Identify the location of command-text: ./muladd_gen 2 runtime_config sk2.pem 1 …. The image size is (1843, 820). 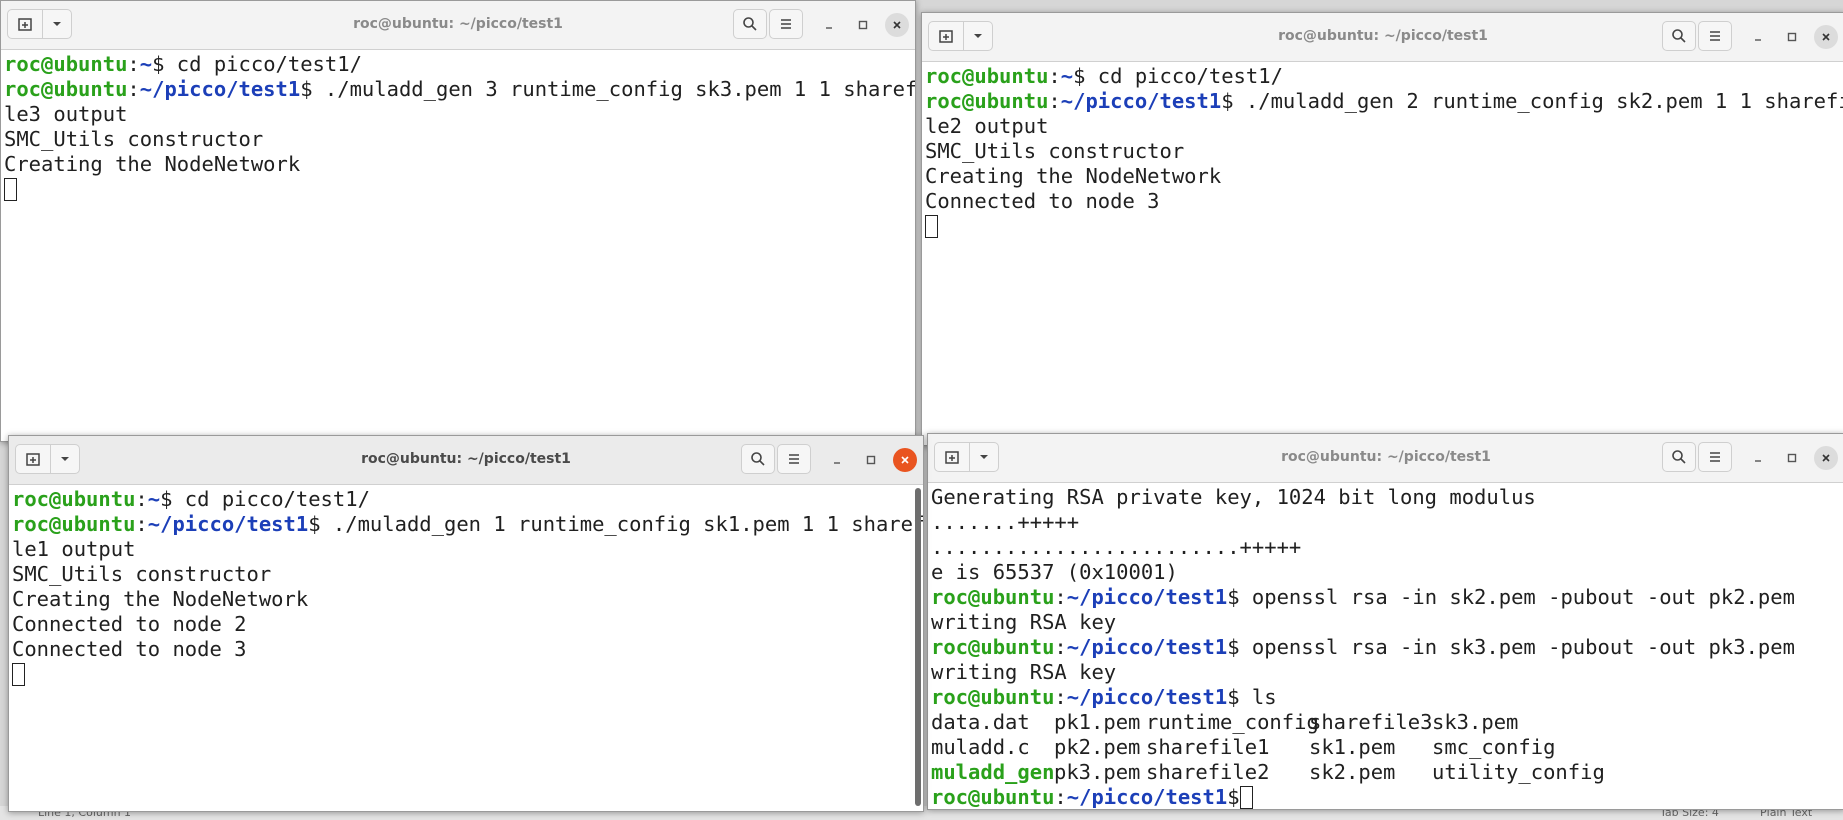
(1538, 101).